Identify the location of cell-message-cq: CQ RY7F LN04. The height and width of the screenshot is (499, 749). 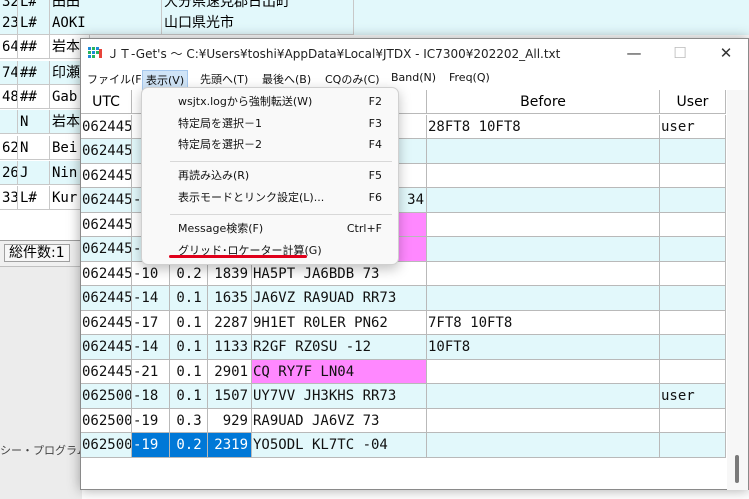
(339, 371).